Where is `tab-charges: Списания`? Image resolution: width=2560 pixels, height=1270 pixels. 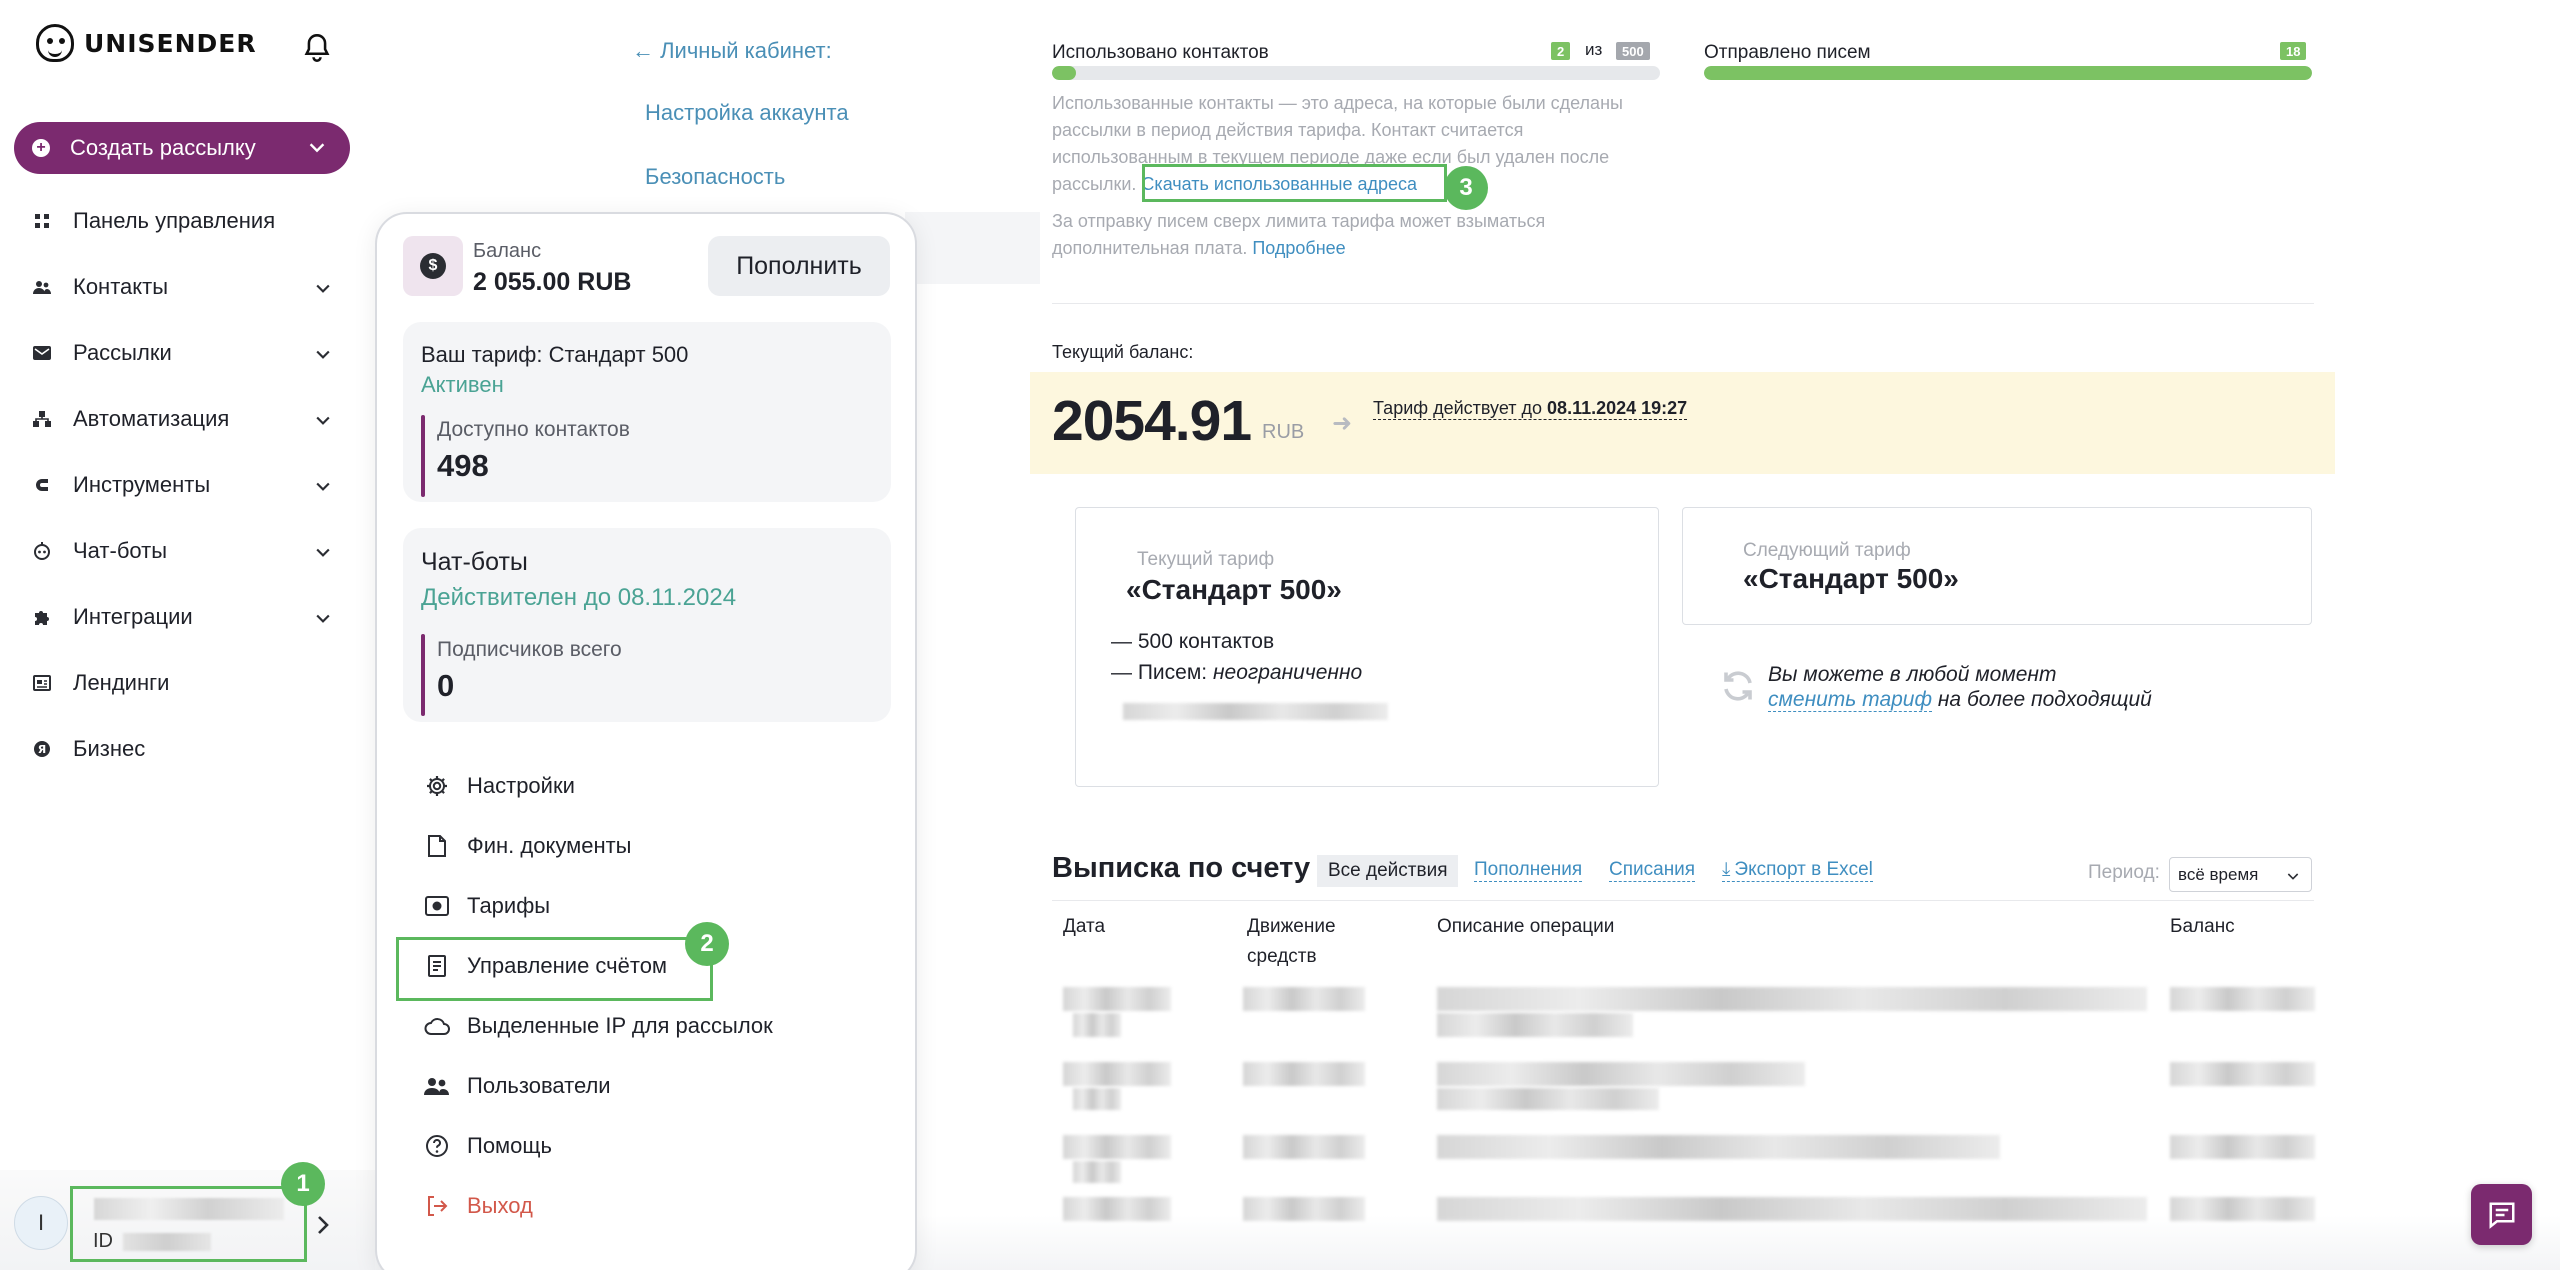
tab-charges: Списания is located at coordinates (1652, 870).